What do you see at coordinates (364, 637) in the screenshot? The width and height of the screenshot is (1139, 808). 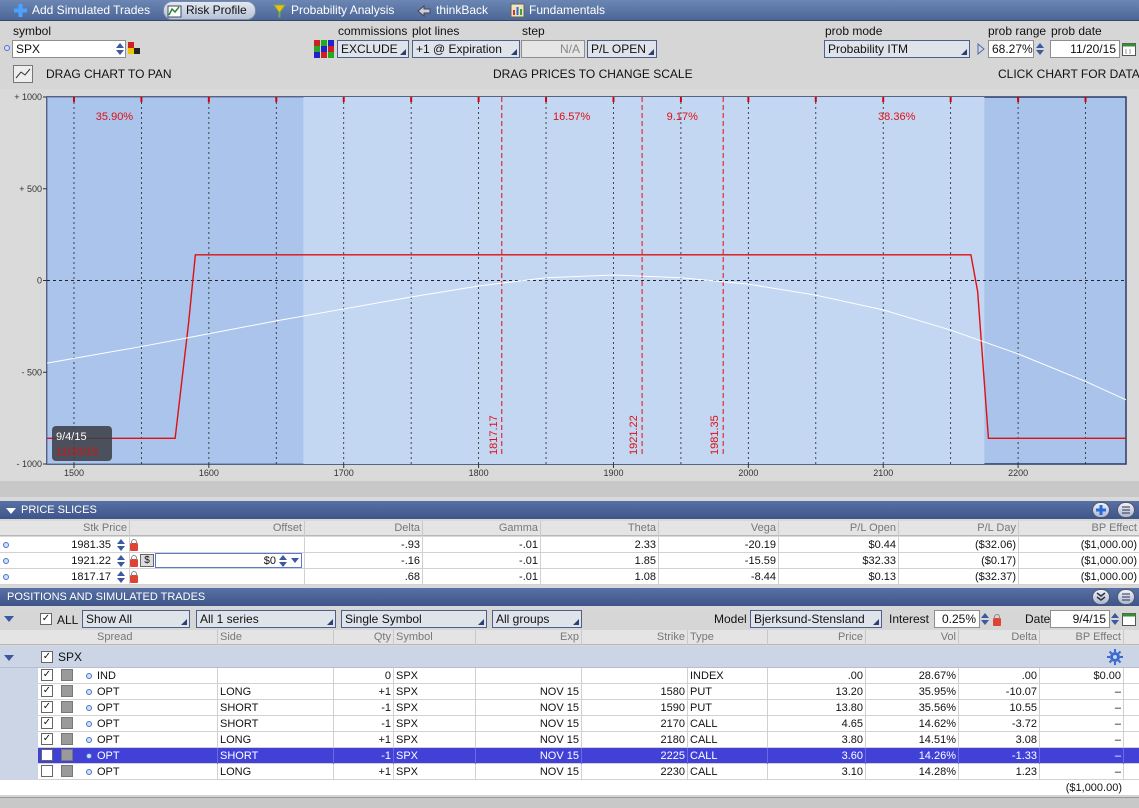 I see `col-qty: Qty` at bounding box center [364, 637].